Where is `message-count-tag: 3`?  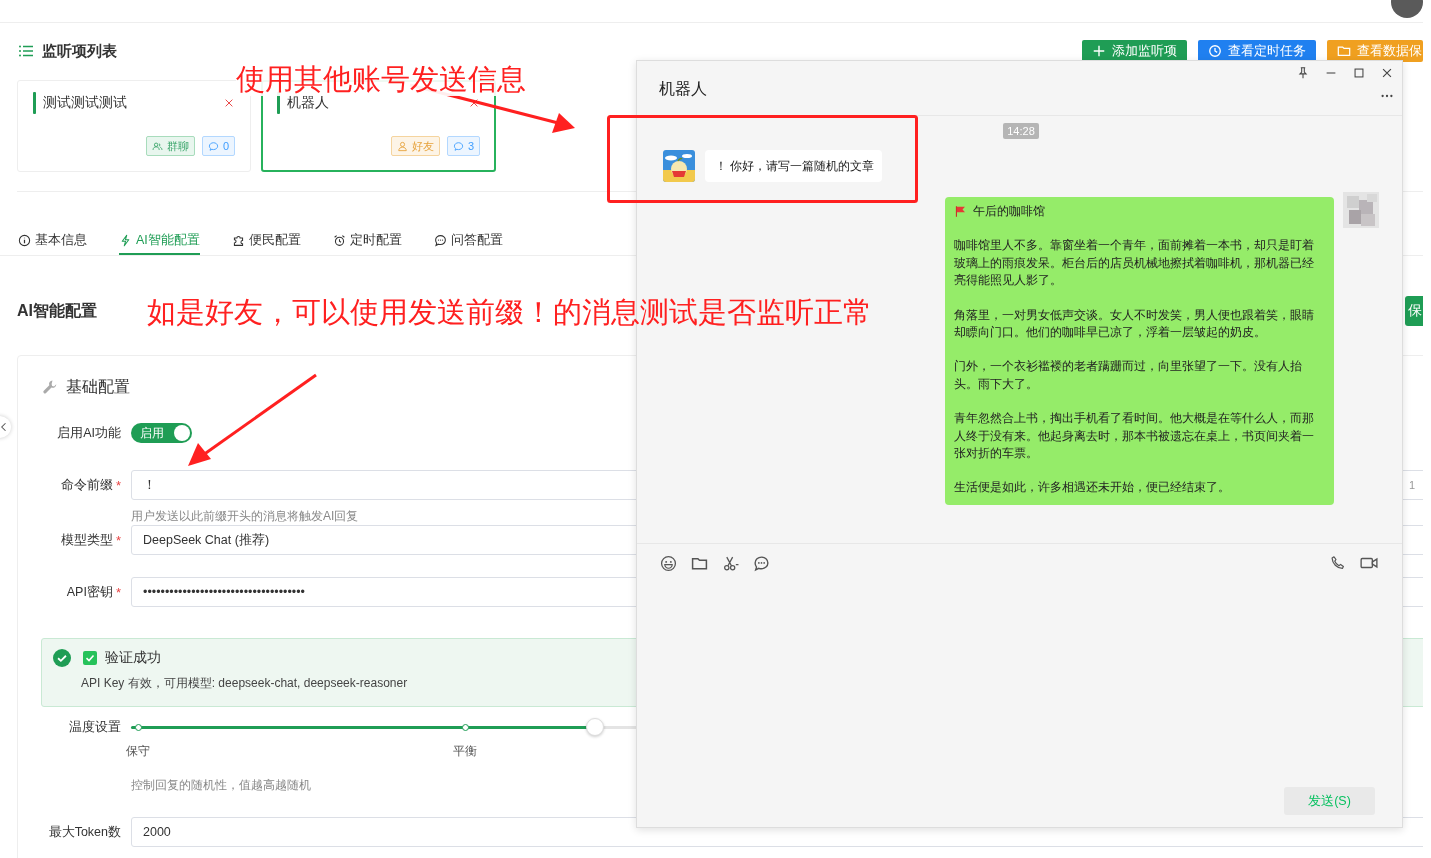
message-count-tag: 3 is located at coordinates (463, 146).